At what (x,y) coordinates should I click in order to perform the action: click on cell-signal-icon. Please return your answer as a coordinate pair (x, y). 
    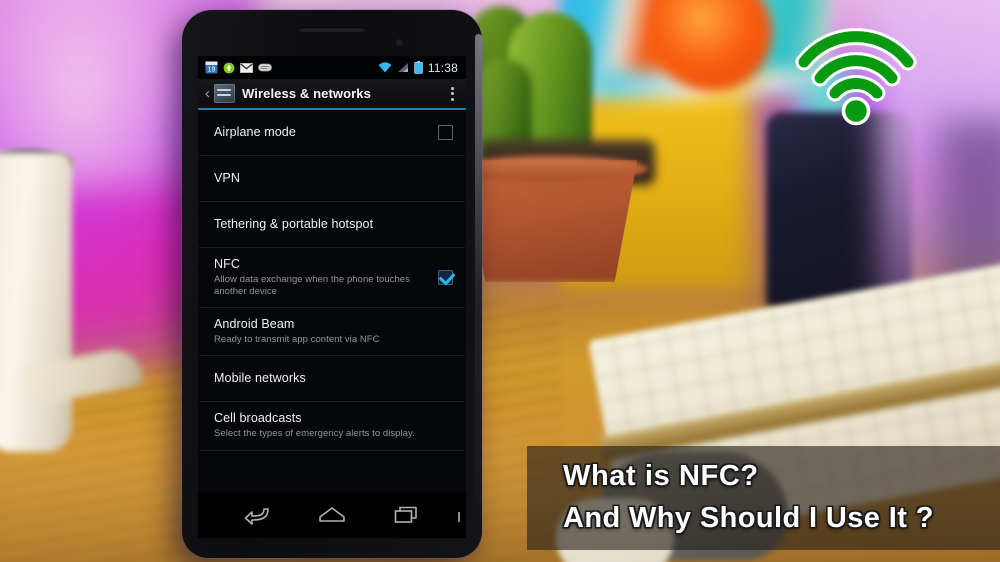
    Looking at the image, I should click on (402, 67).